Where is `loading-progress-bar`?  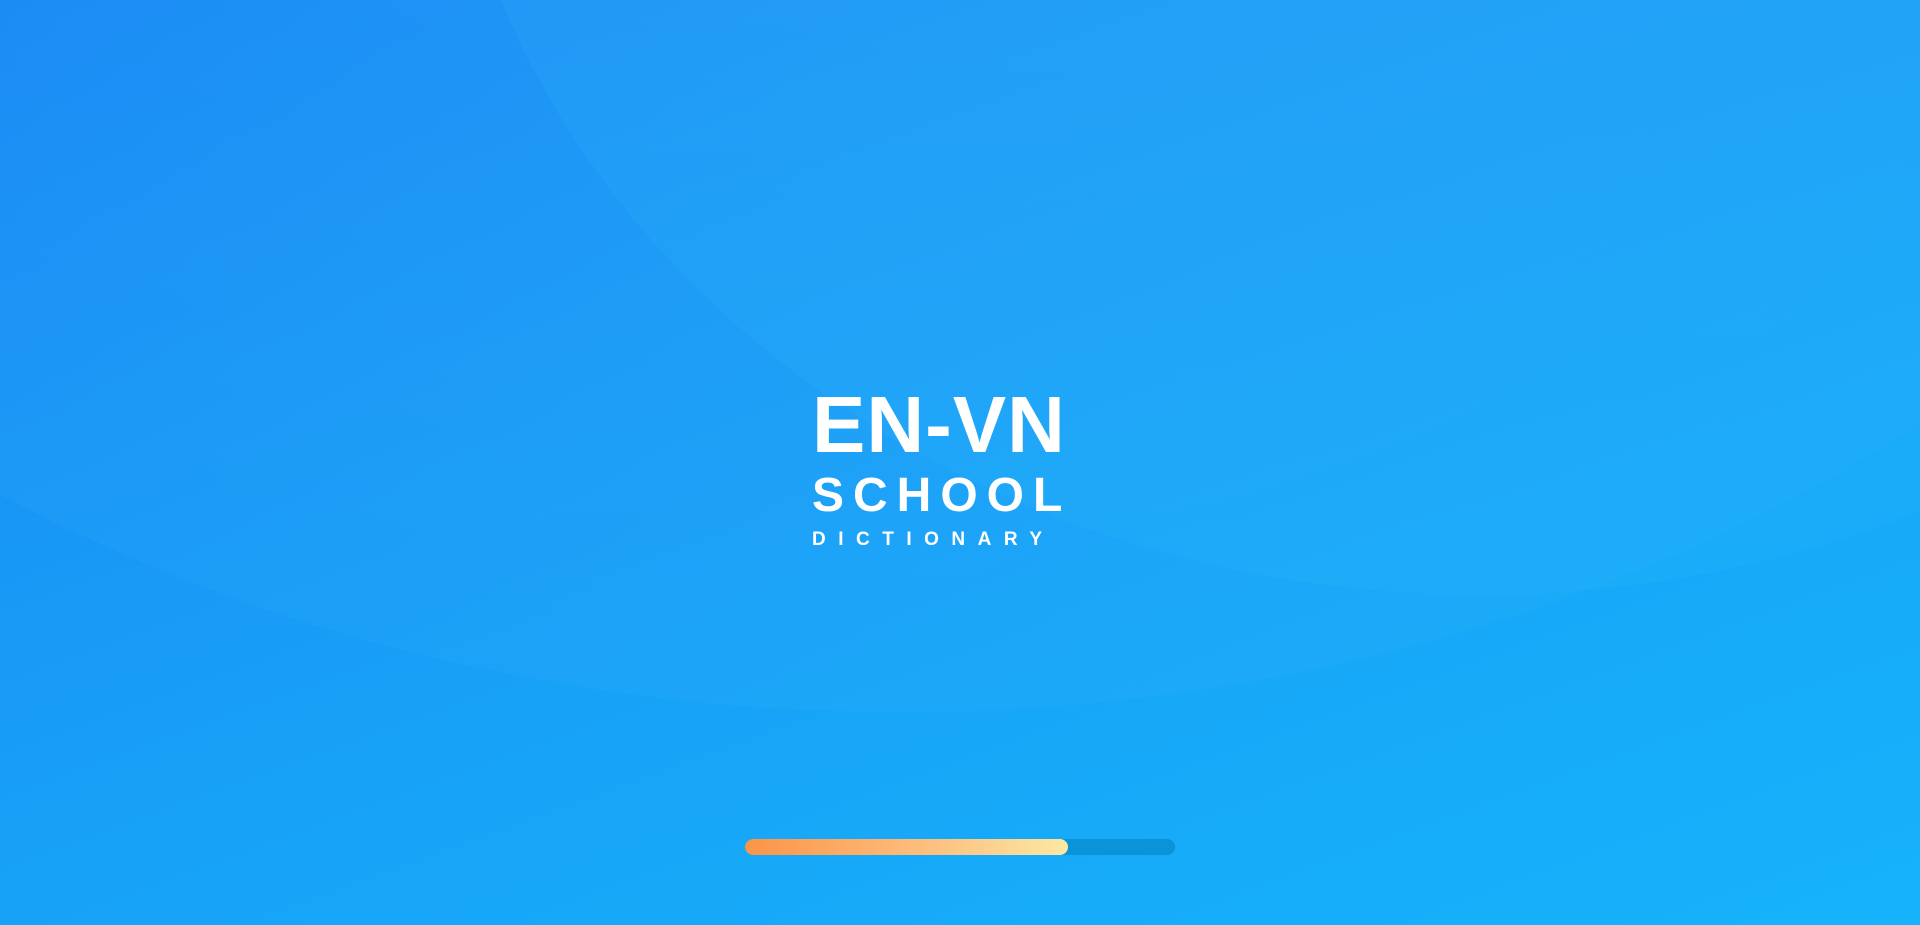 loading-progress-bar is located at coordinates (960, 847).